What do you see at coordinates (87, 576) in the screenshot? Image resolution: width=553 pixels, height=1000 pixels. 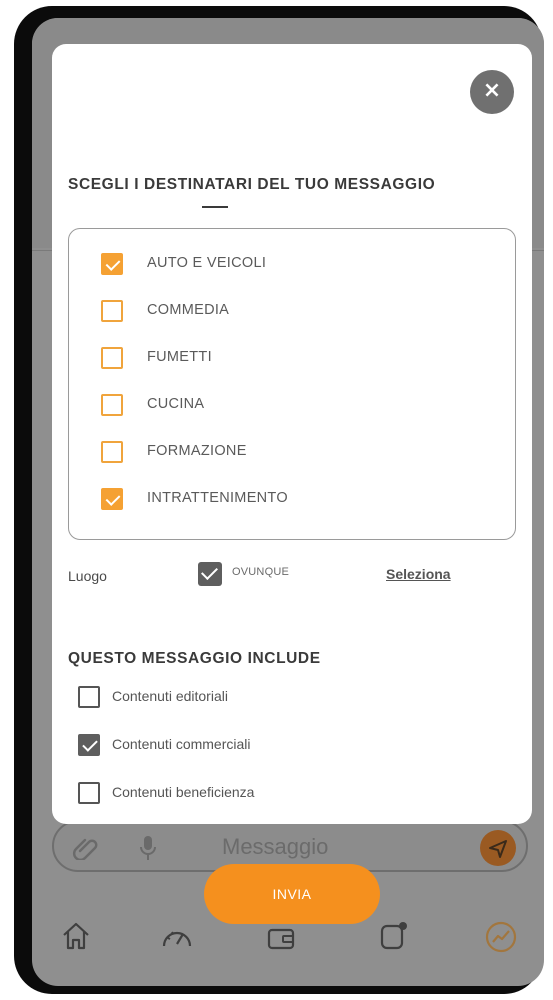 I see `place-label: Luogo` at bounding box center [87, 576].